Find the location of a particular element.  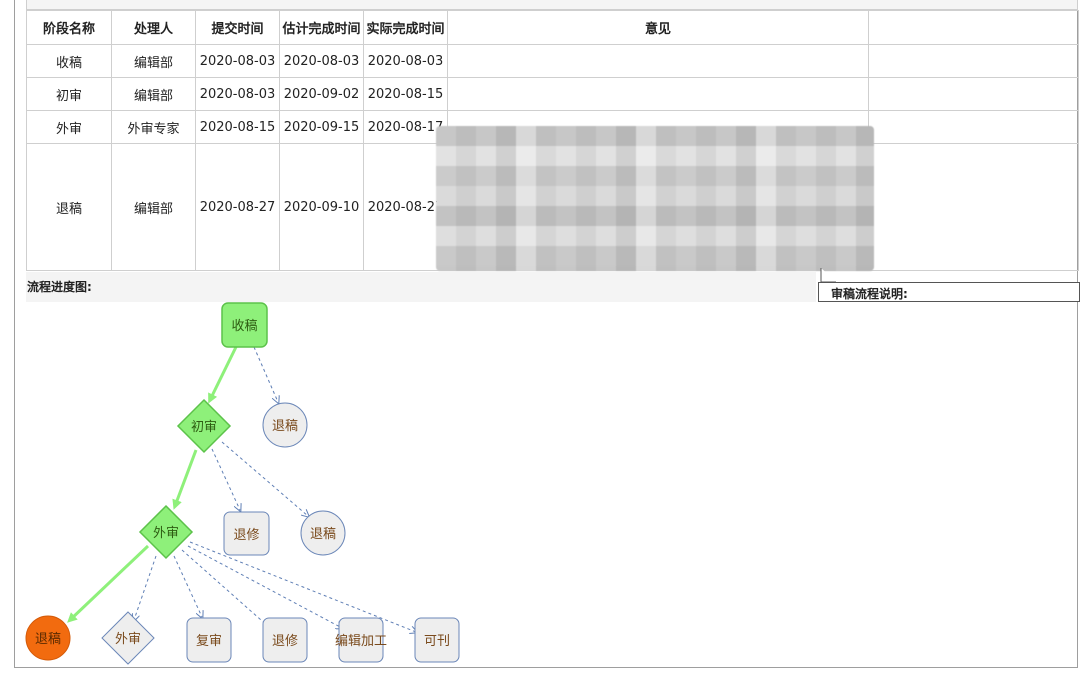

edge-received-to-reject is located at coordinates (265, 374).